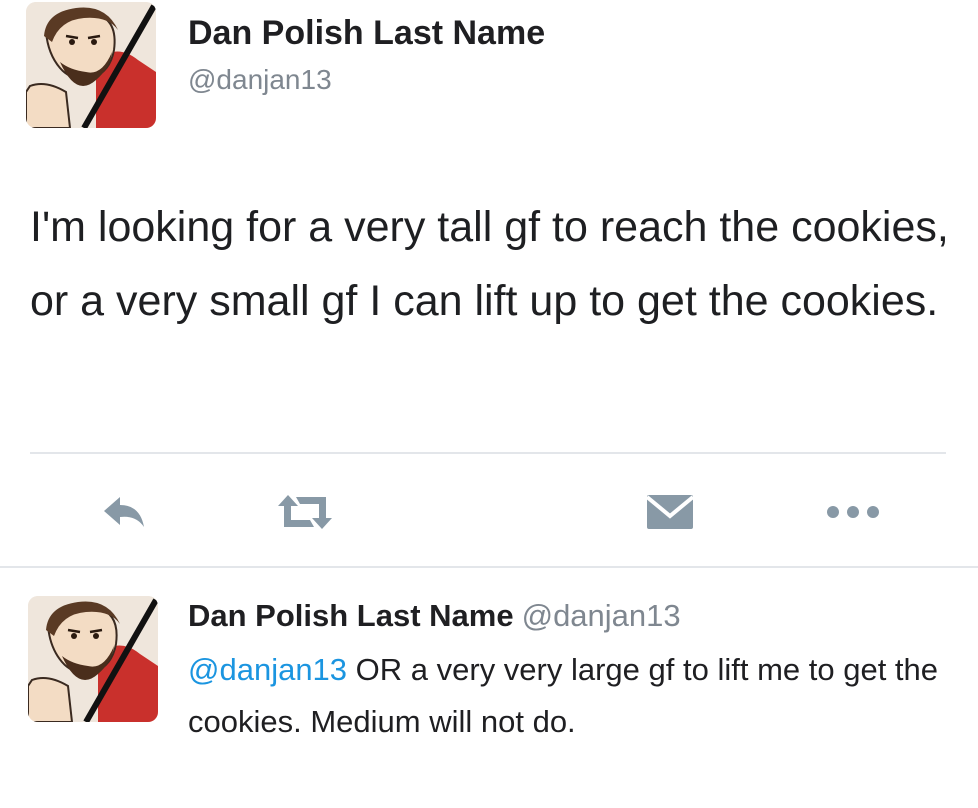 The width and height of the screenshot is (978, 808). What do you see at coordinates (260, 80) in the screenshot?
I see `author-handle: @danjan13` at bounding box center [260, 80].